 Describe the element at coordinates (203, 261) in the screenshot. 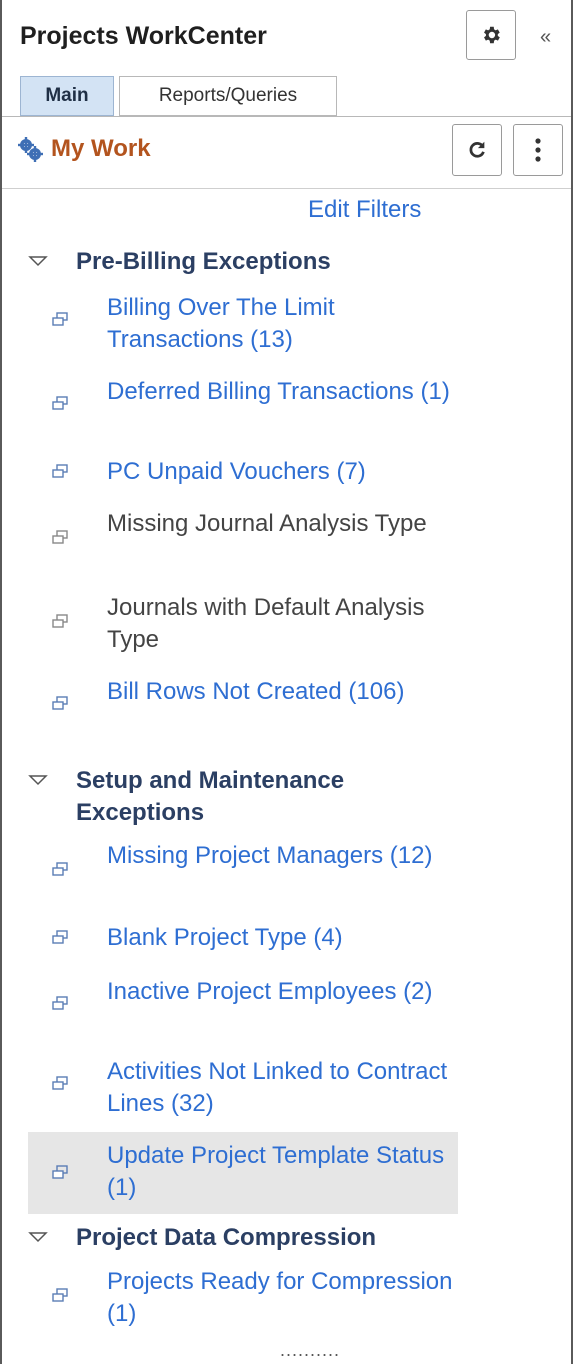

I see `section-title: Pre-Billing Exceptions` at that location.